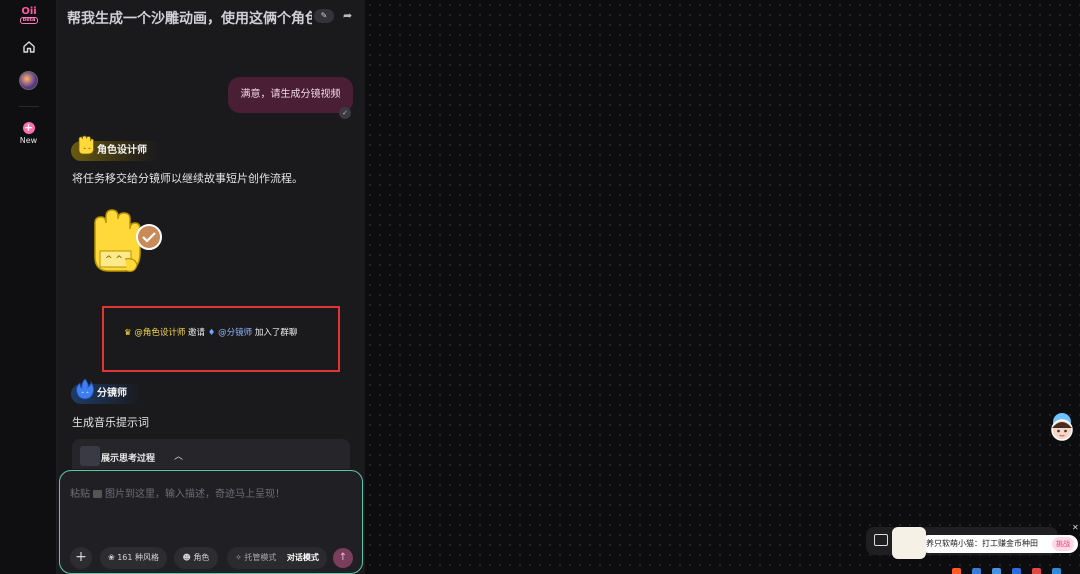 The height and width of the screenshot is (574, 1080). Describe the element at coordinates (29, 106) in the screenshot. I see `rail-divider` at that location.